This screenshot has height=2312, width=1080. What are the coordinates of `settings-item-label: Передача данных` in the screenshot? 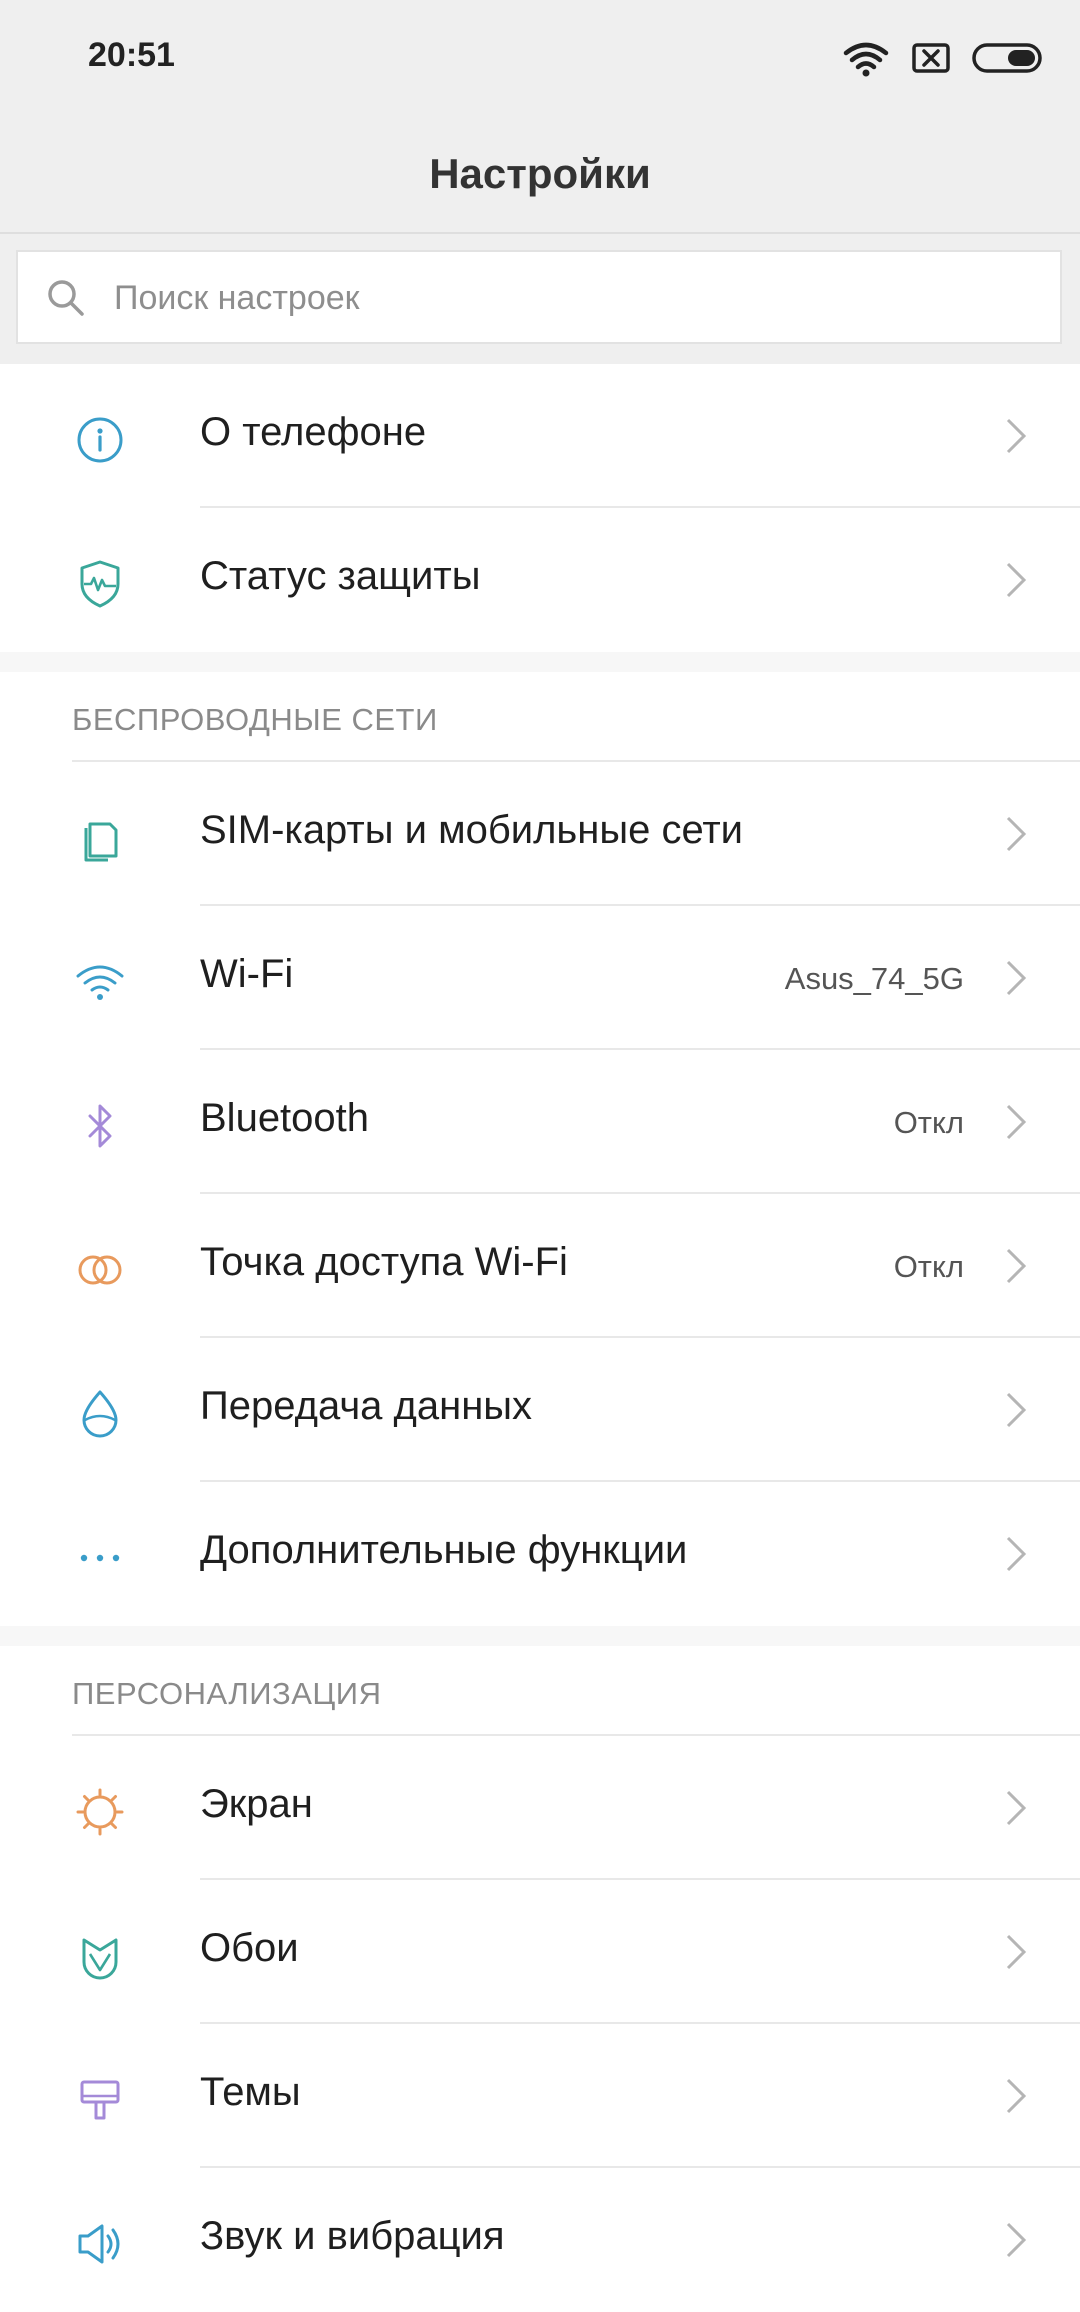 It's located at (366, 1406).